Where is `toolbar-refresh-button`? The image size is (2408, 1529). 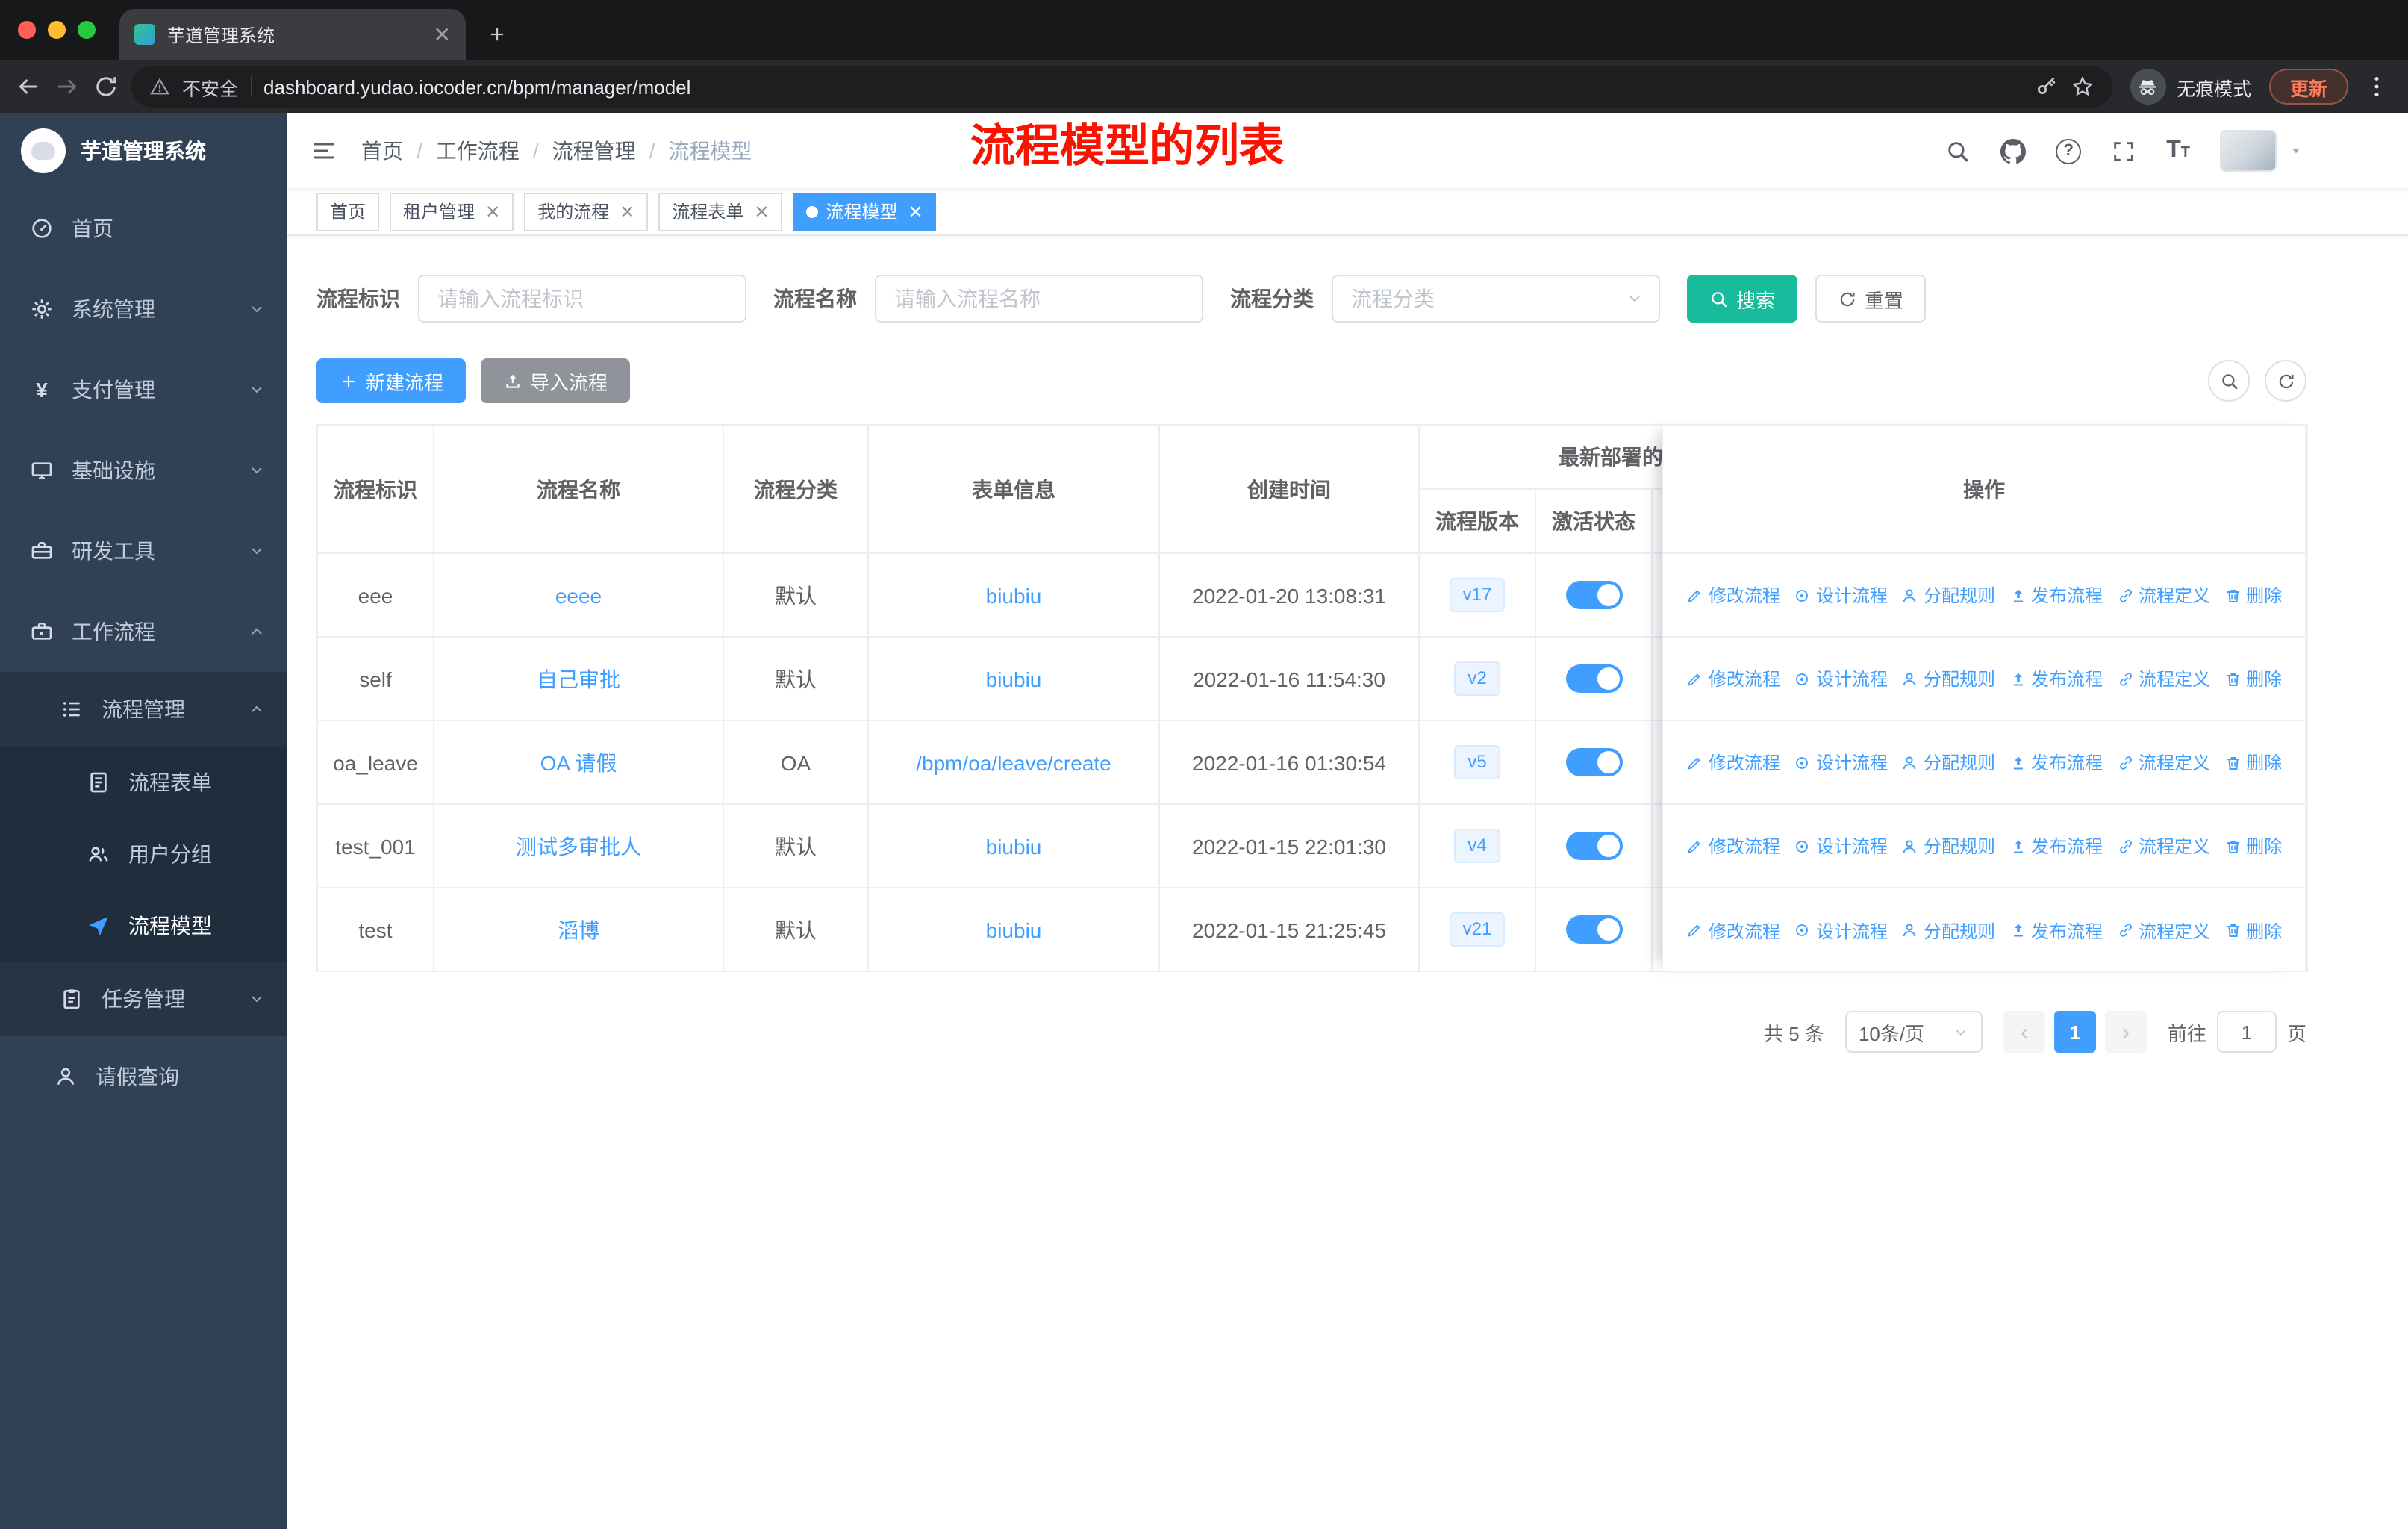 toolbar-refresh-button is located at coordinates (2285, 381).